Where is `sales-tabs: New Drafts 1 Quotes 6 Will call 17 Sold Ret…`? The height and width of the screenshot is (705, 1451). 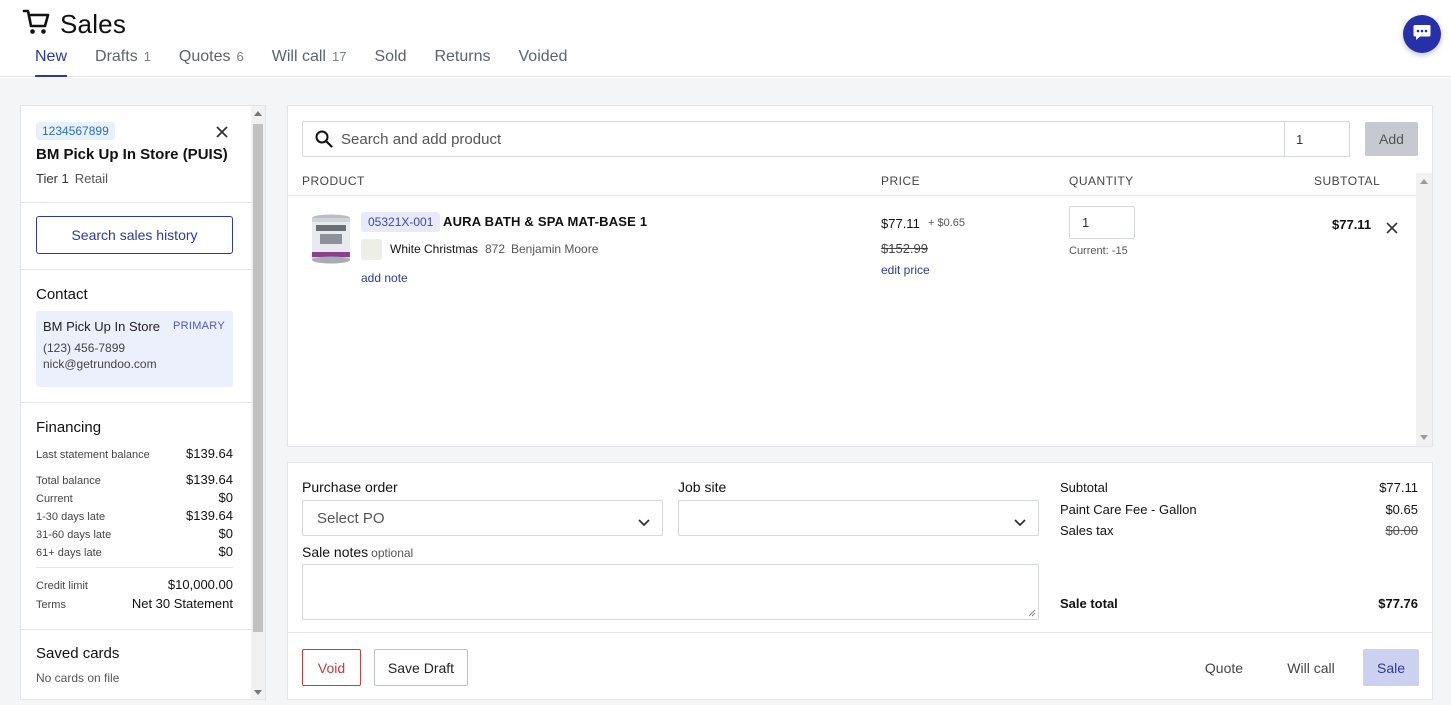 sales-tabs: New Drafts 1 Quotes 6 Will call 17 Sold Ret… is located at coordinates (301, 61).